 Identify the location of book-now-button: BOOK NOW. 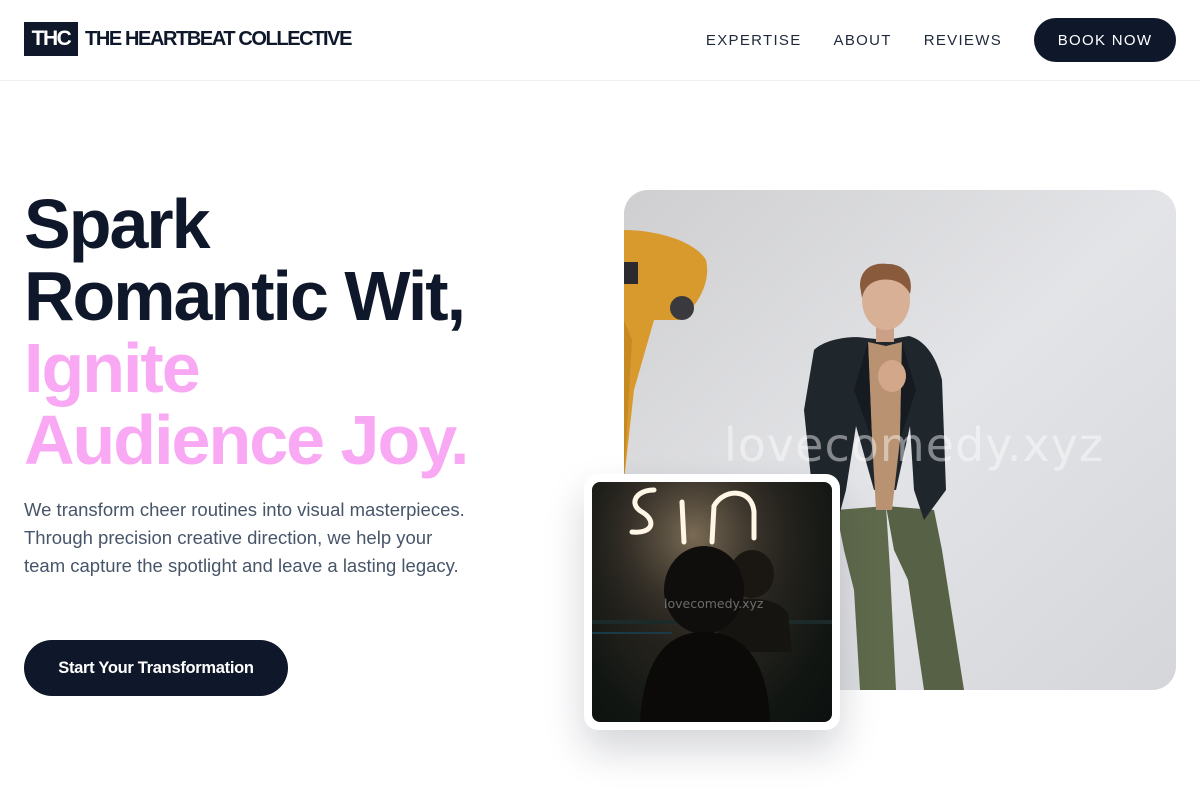
(1105, 40).